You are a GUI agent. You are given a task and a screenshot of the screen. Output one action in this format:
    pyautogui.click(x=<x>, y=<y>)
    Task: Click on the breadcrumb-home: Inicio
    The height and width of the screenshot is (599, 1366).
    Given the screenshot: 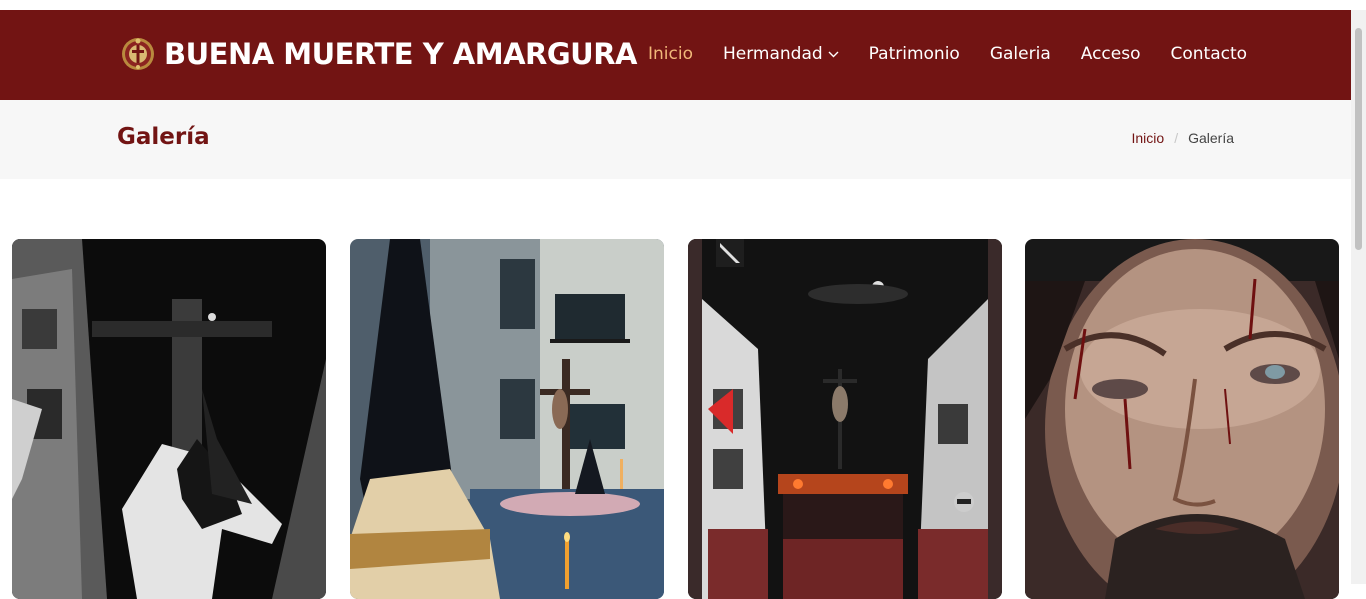 What is the action you would take?
    pyautogui.click(x=1148, y=138)
    